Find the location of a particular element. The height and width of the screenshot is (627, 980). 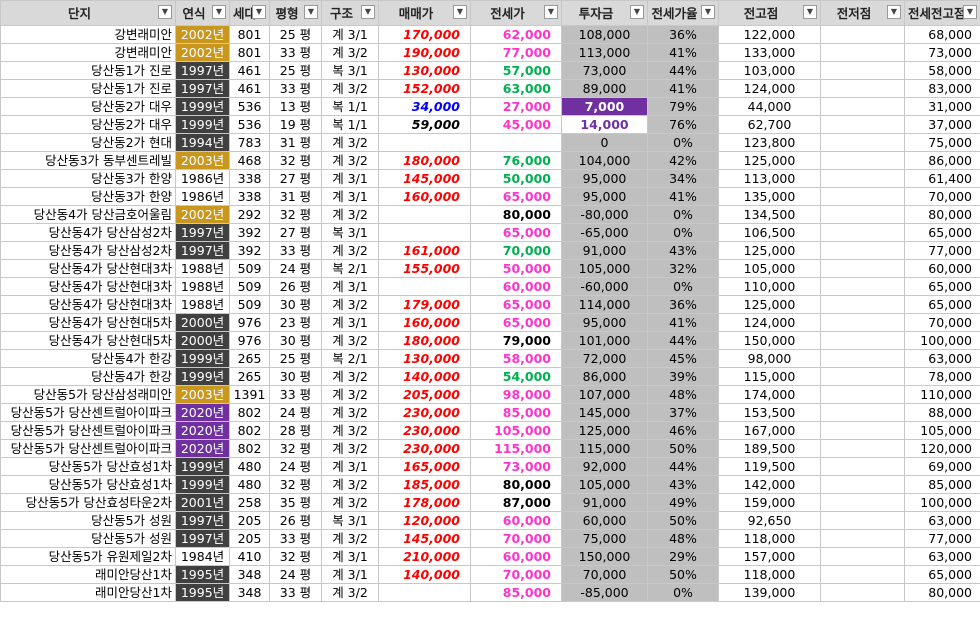

cell-sale-price: 152,000 is located at coordinates (424, 88).